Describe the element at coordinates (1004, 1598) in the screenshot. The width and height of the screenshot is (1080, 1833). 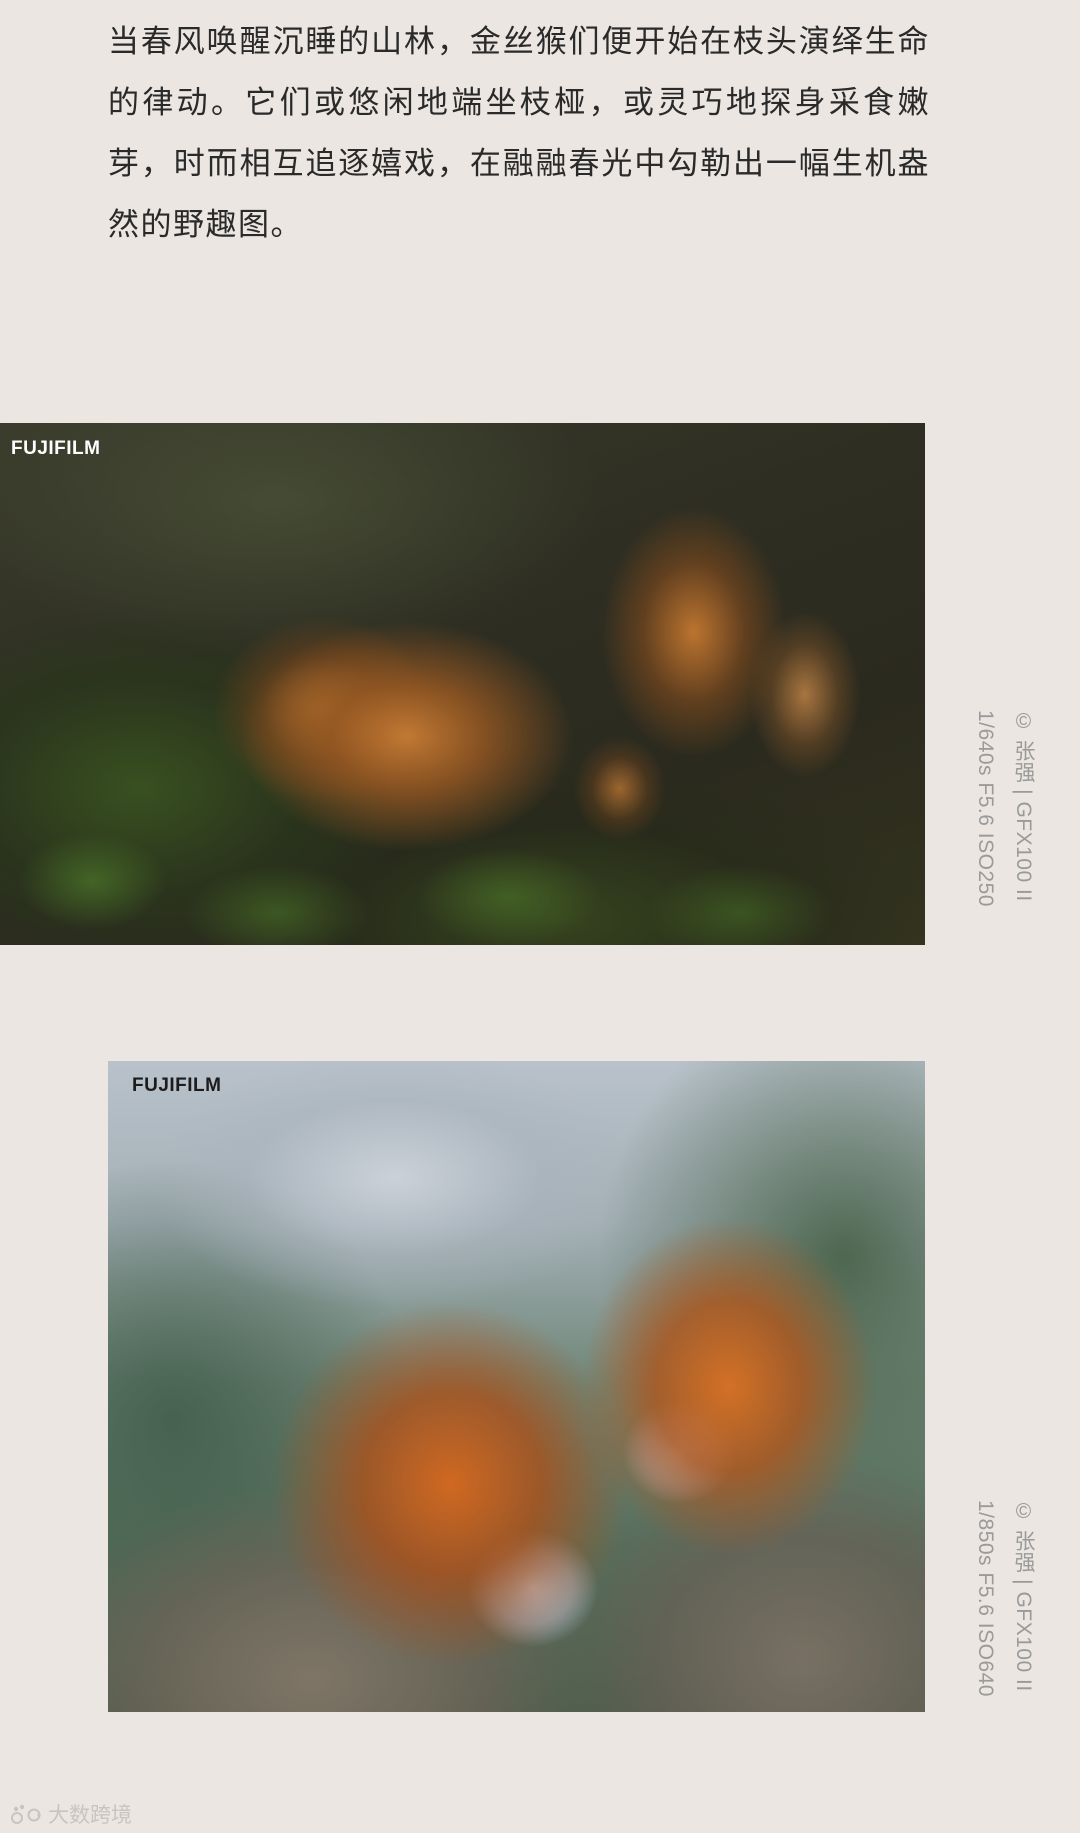
I see `photo-caption: © 张强 | GFX100 II 1/850s F5.6 ISO640` at that location.